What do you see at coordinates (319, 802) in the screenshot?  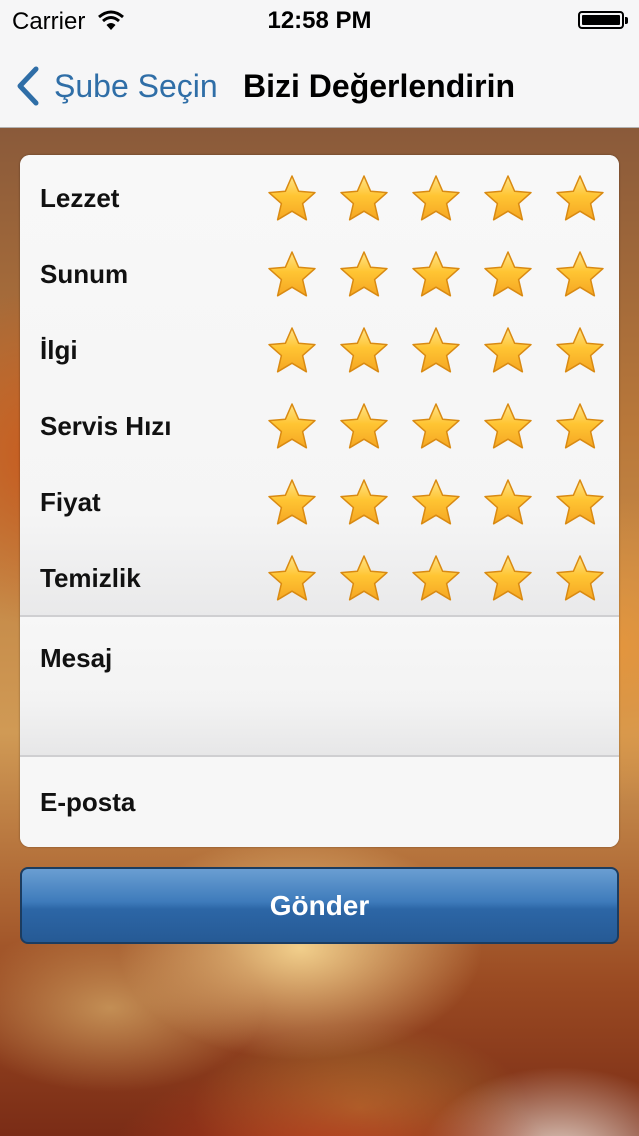 I see `email-field: E-posta` at bounding box center [319, 802].